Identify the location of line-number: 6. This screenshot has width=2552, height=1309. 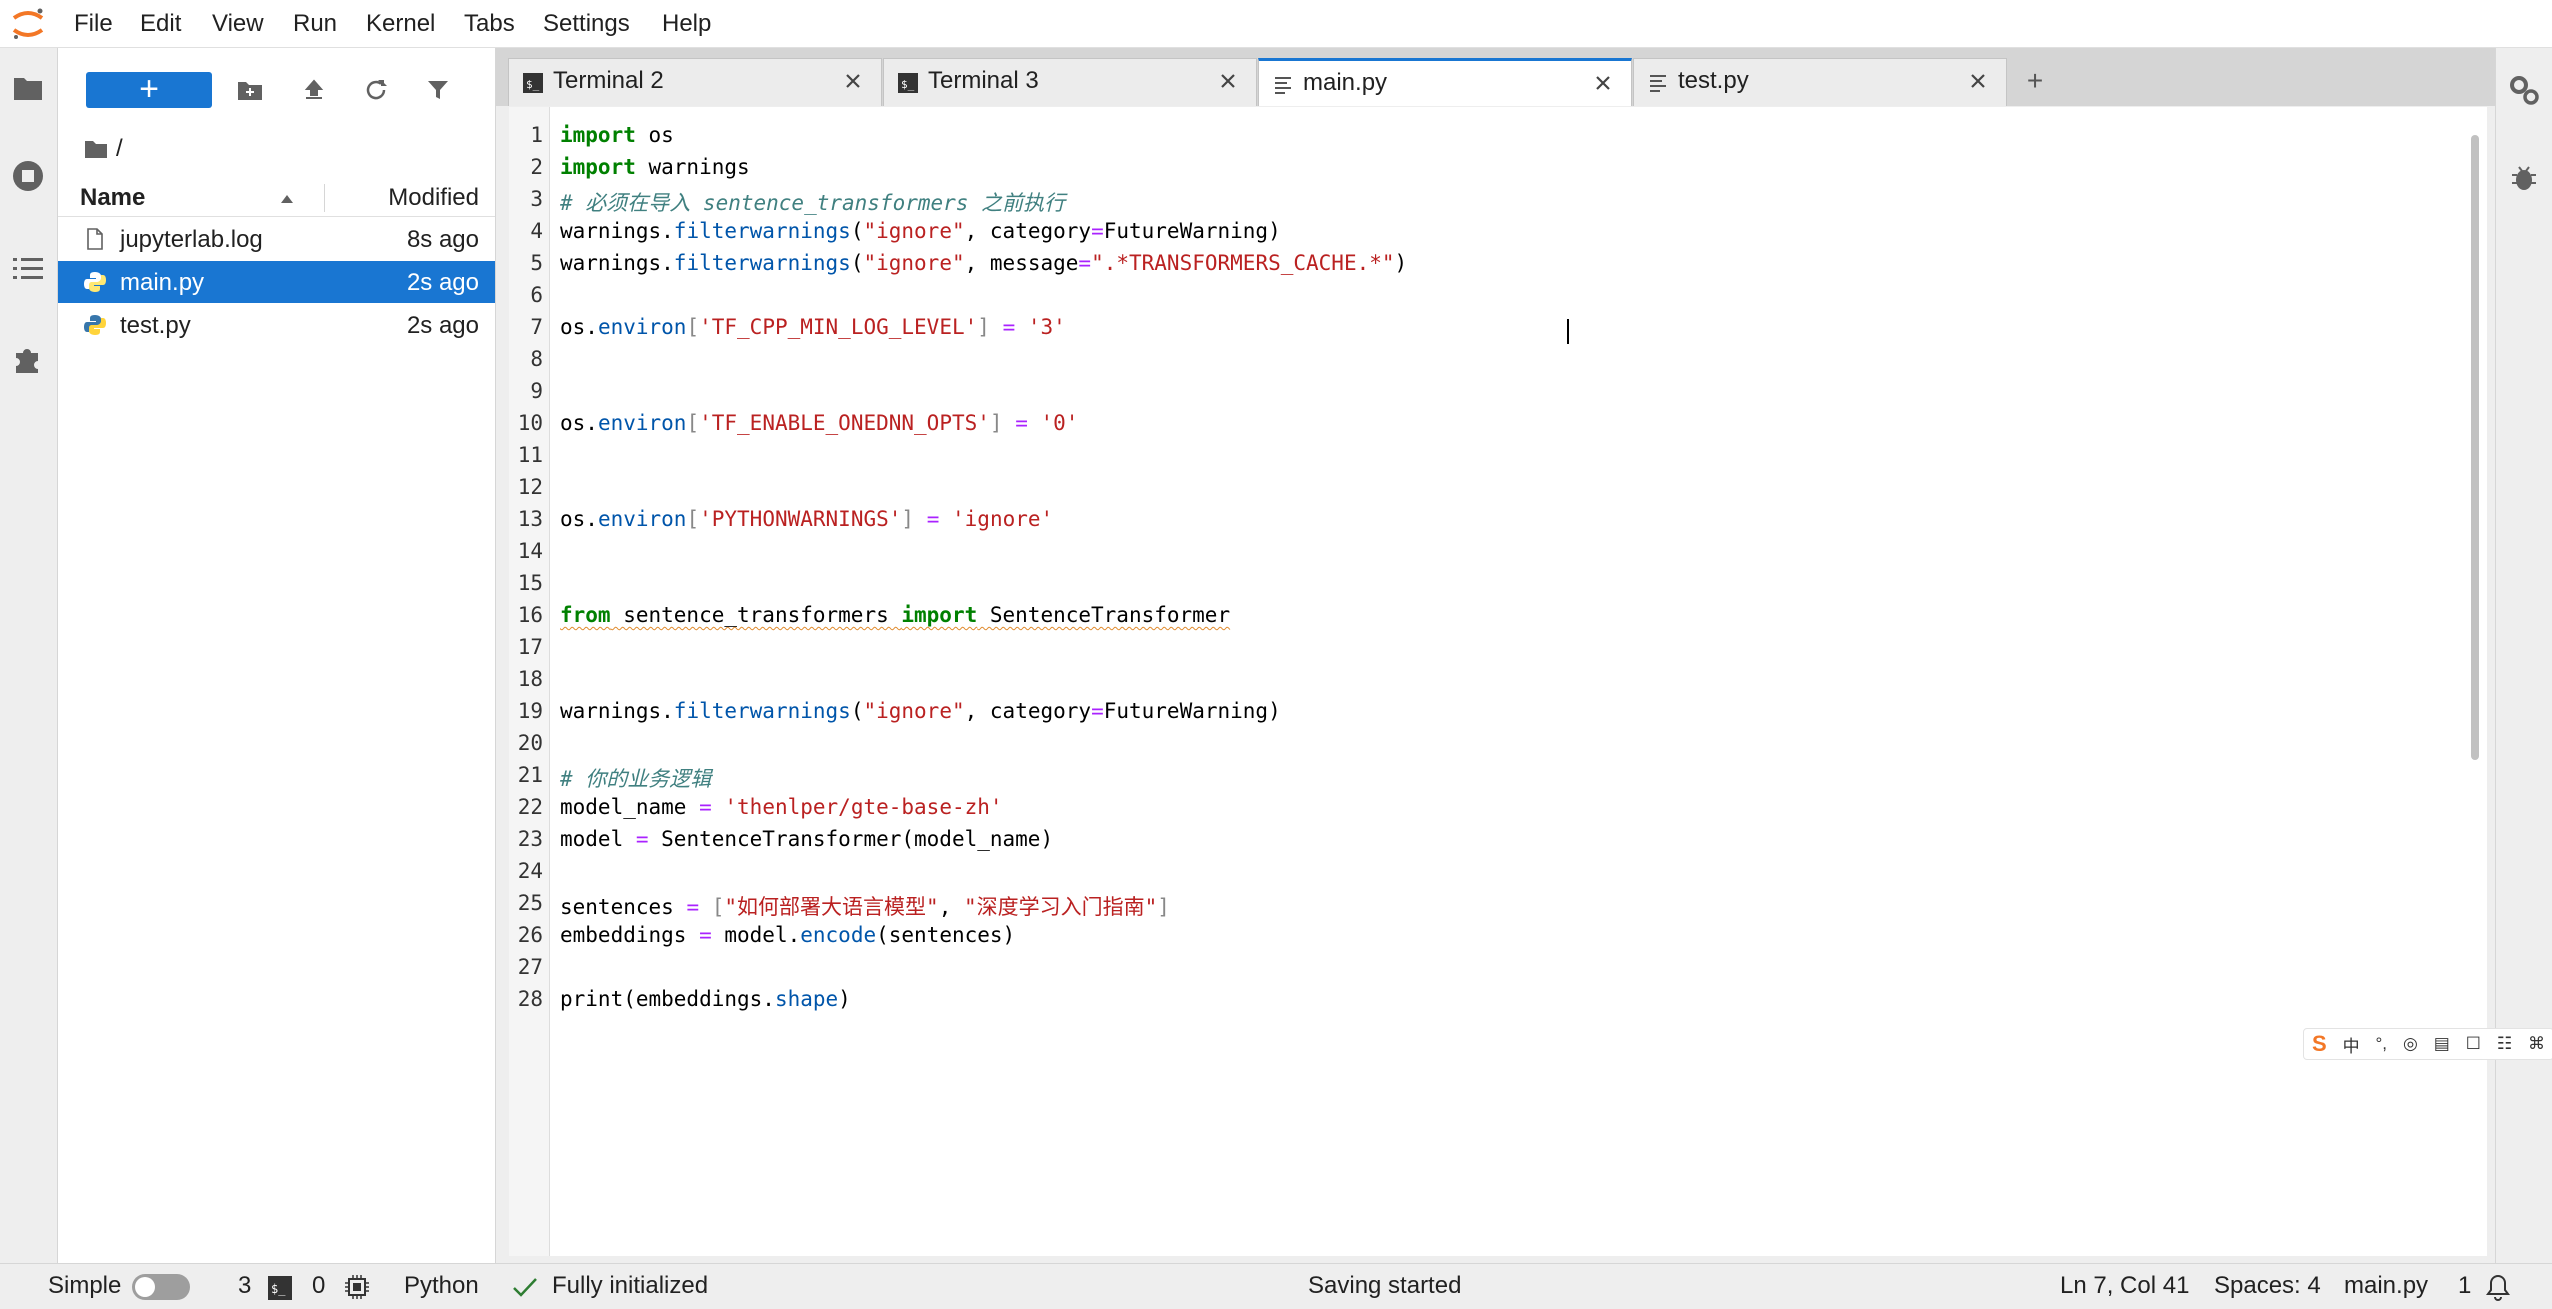
(536, 295).